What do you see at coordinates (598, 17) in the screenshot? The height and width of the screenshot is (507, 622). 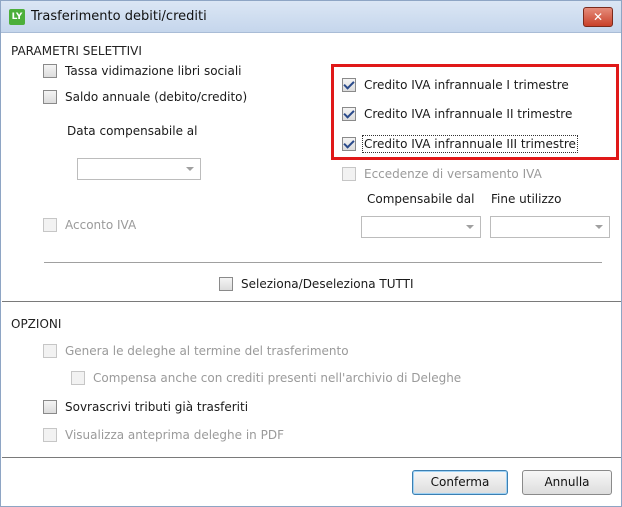 I see `close-button: ✕` at bounding box center [598, 17].